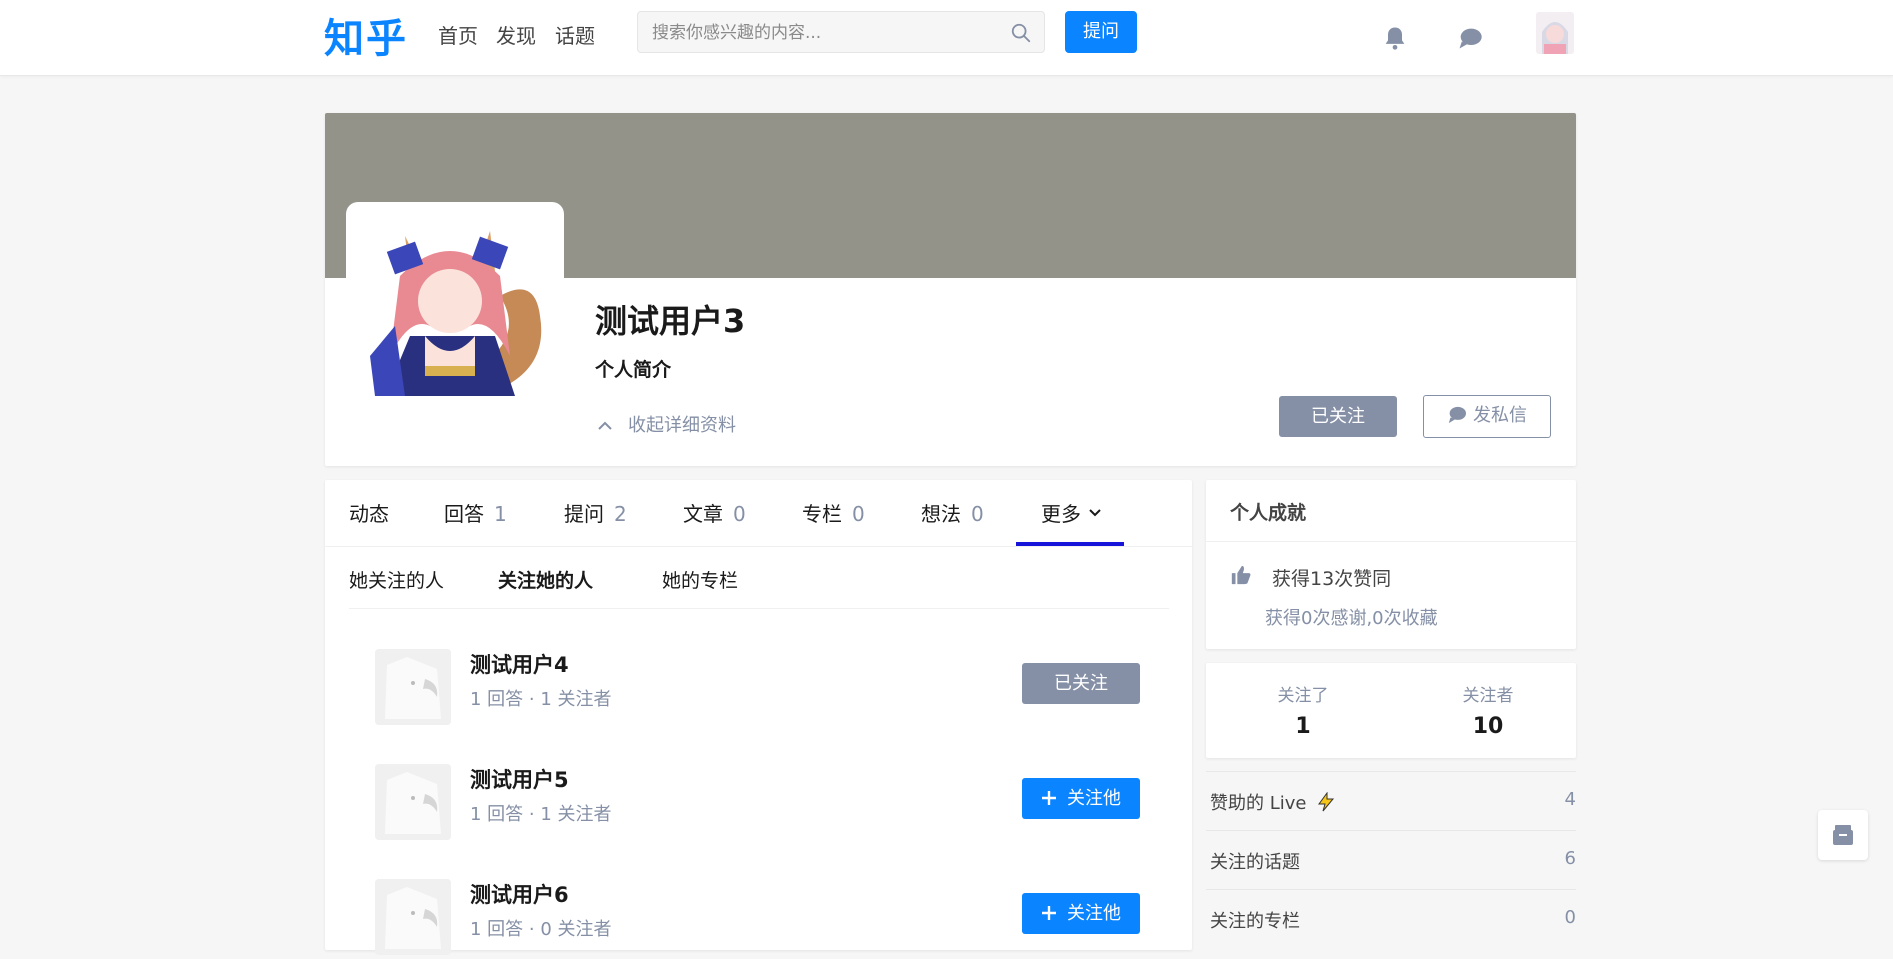  Describe the element at coordinates (1101, 32) in the screenshot. I see `ask-question-button: 提问` at that location.